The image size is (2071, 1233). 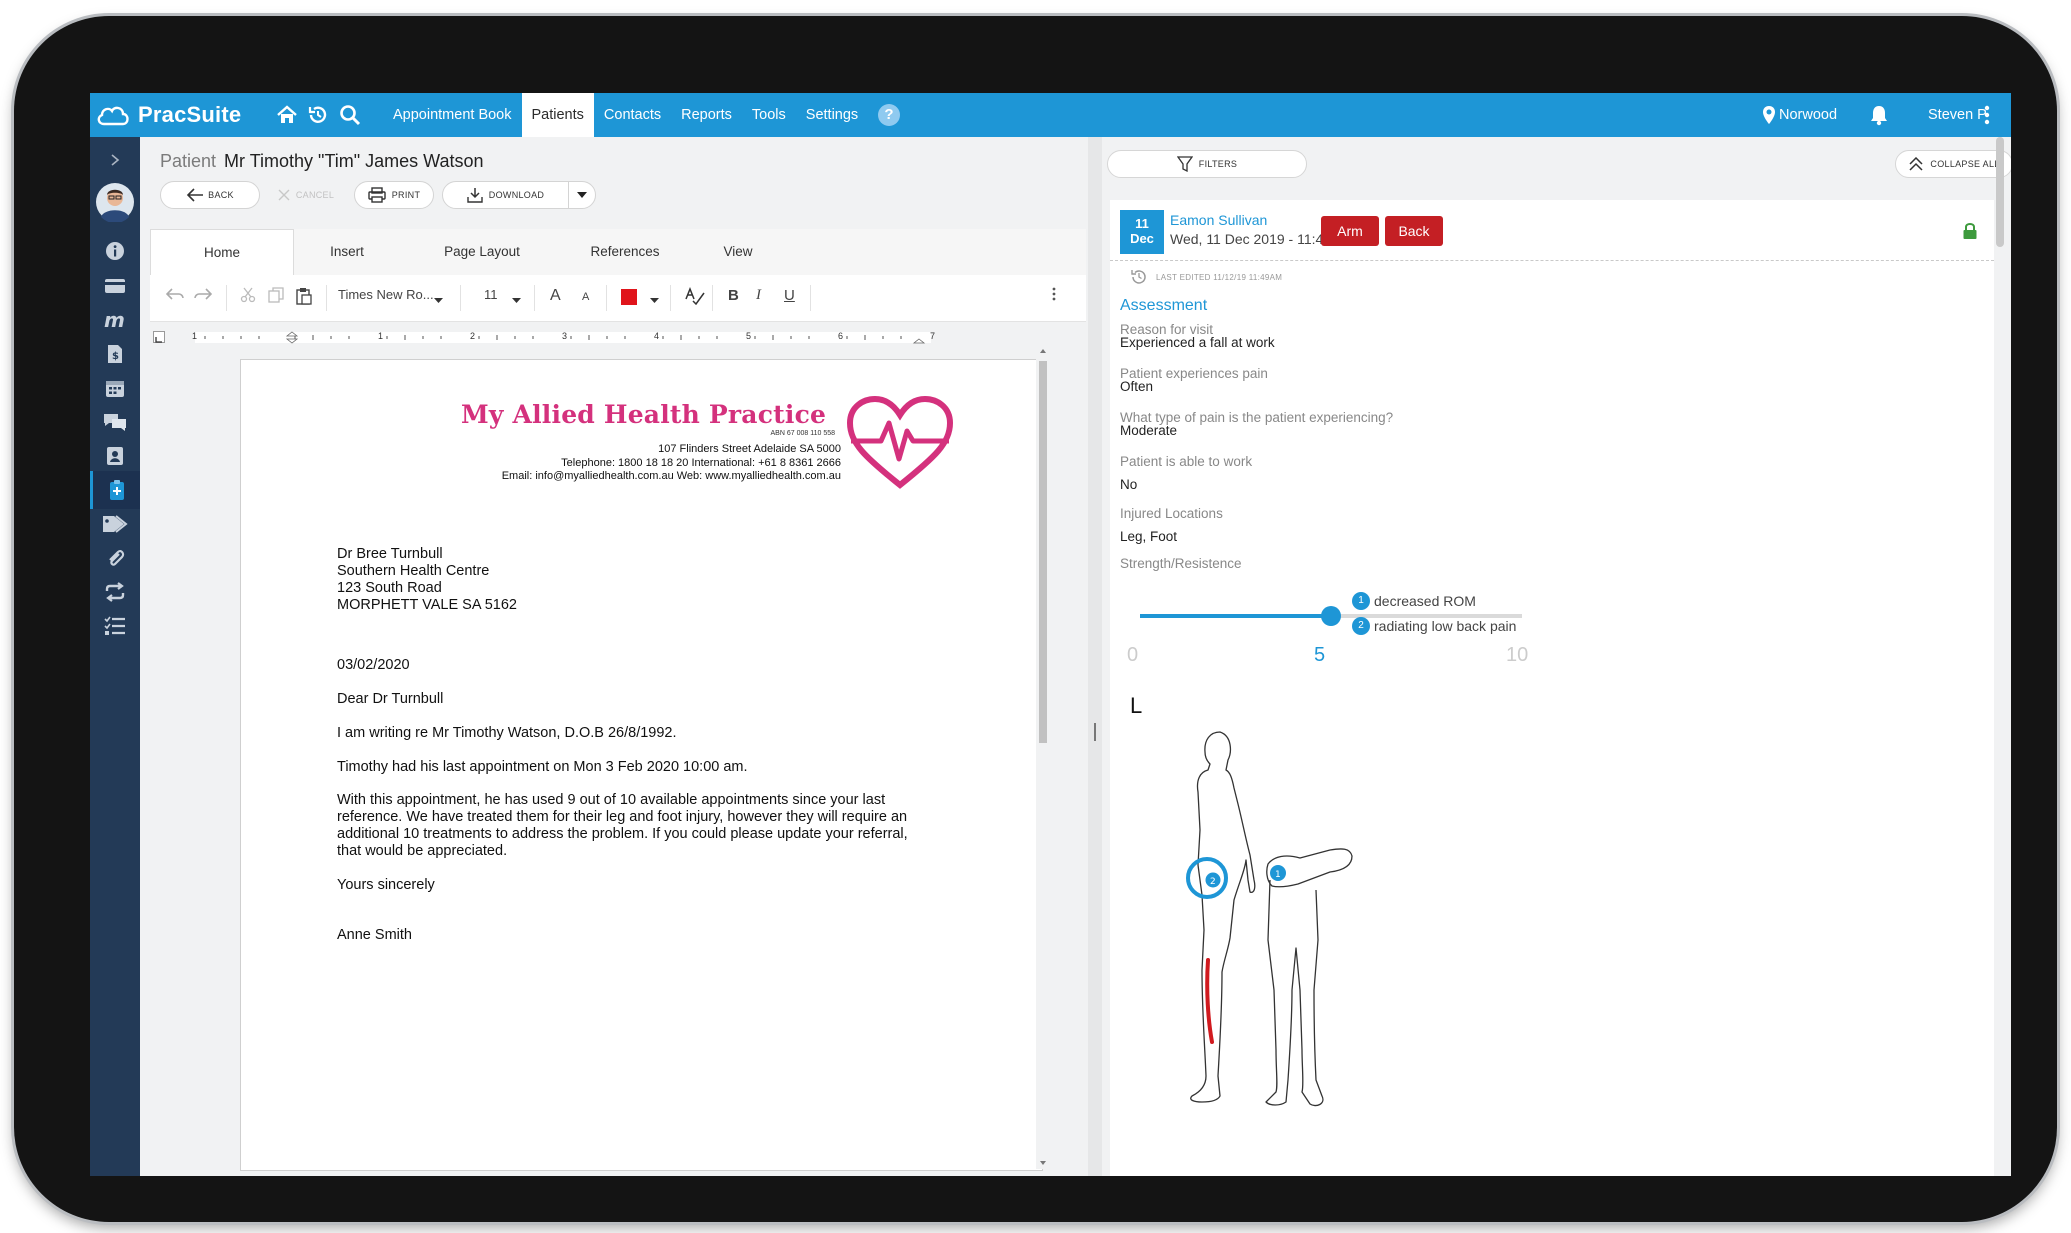 I want to click on download-options-dropdown, so click(x=582, y=195).